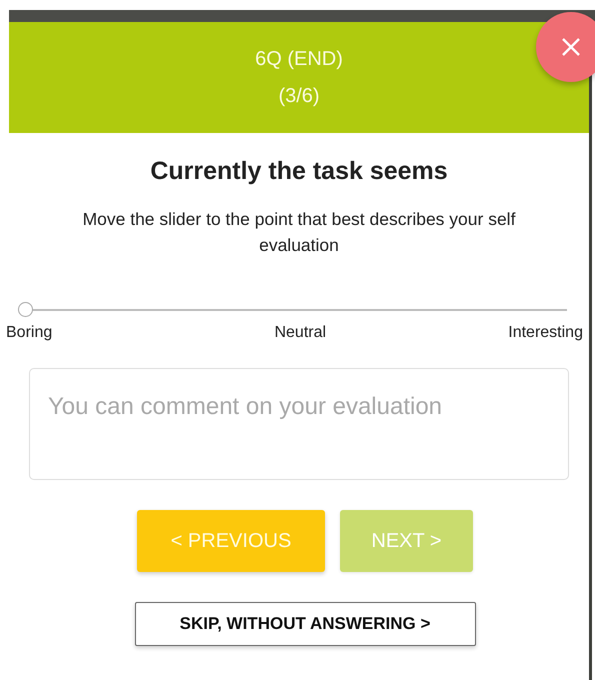 Image resolution: width=595 pixels, height=680 pixels. Describe the element at coordinates (571, 47) in the screenshot. I see `close-icon` at that location.